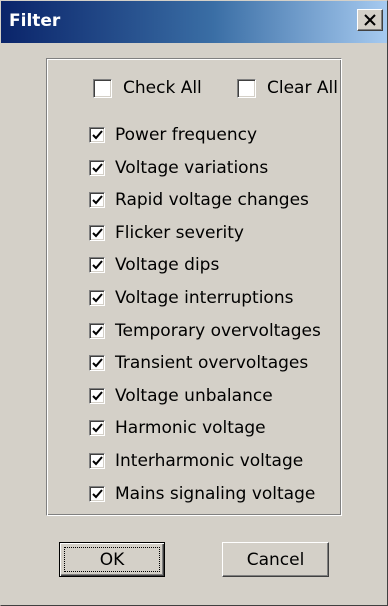 The width and height of the screenshot is (388, 606). I want to click on filter-item-checkbox: Flicker severity, so click(166, 233).